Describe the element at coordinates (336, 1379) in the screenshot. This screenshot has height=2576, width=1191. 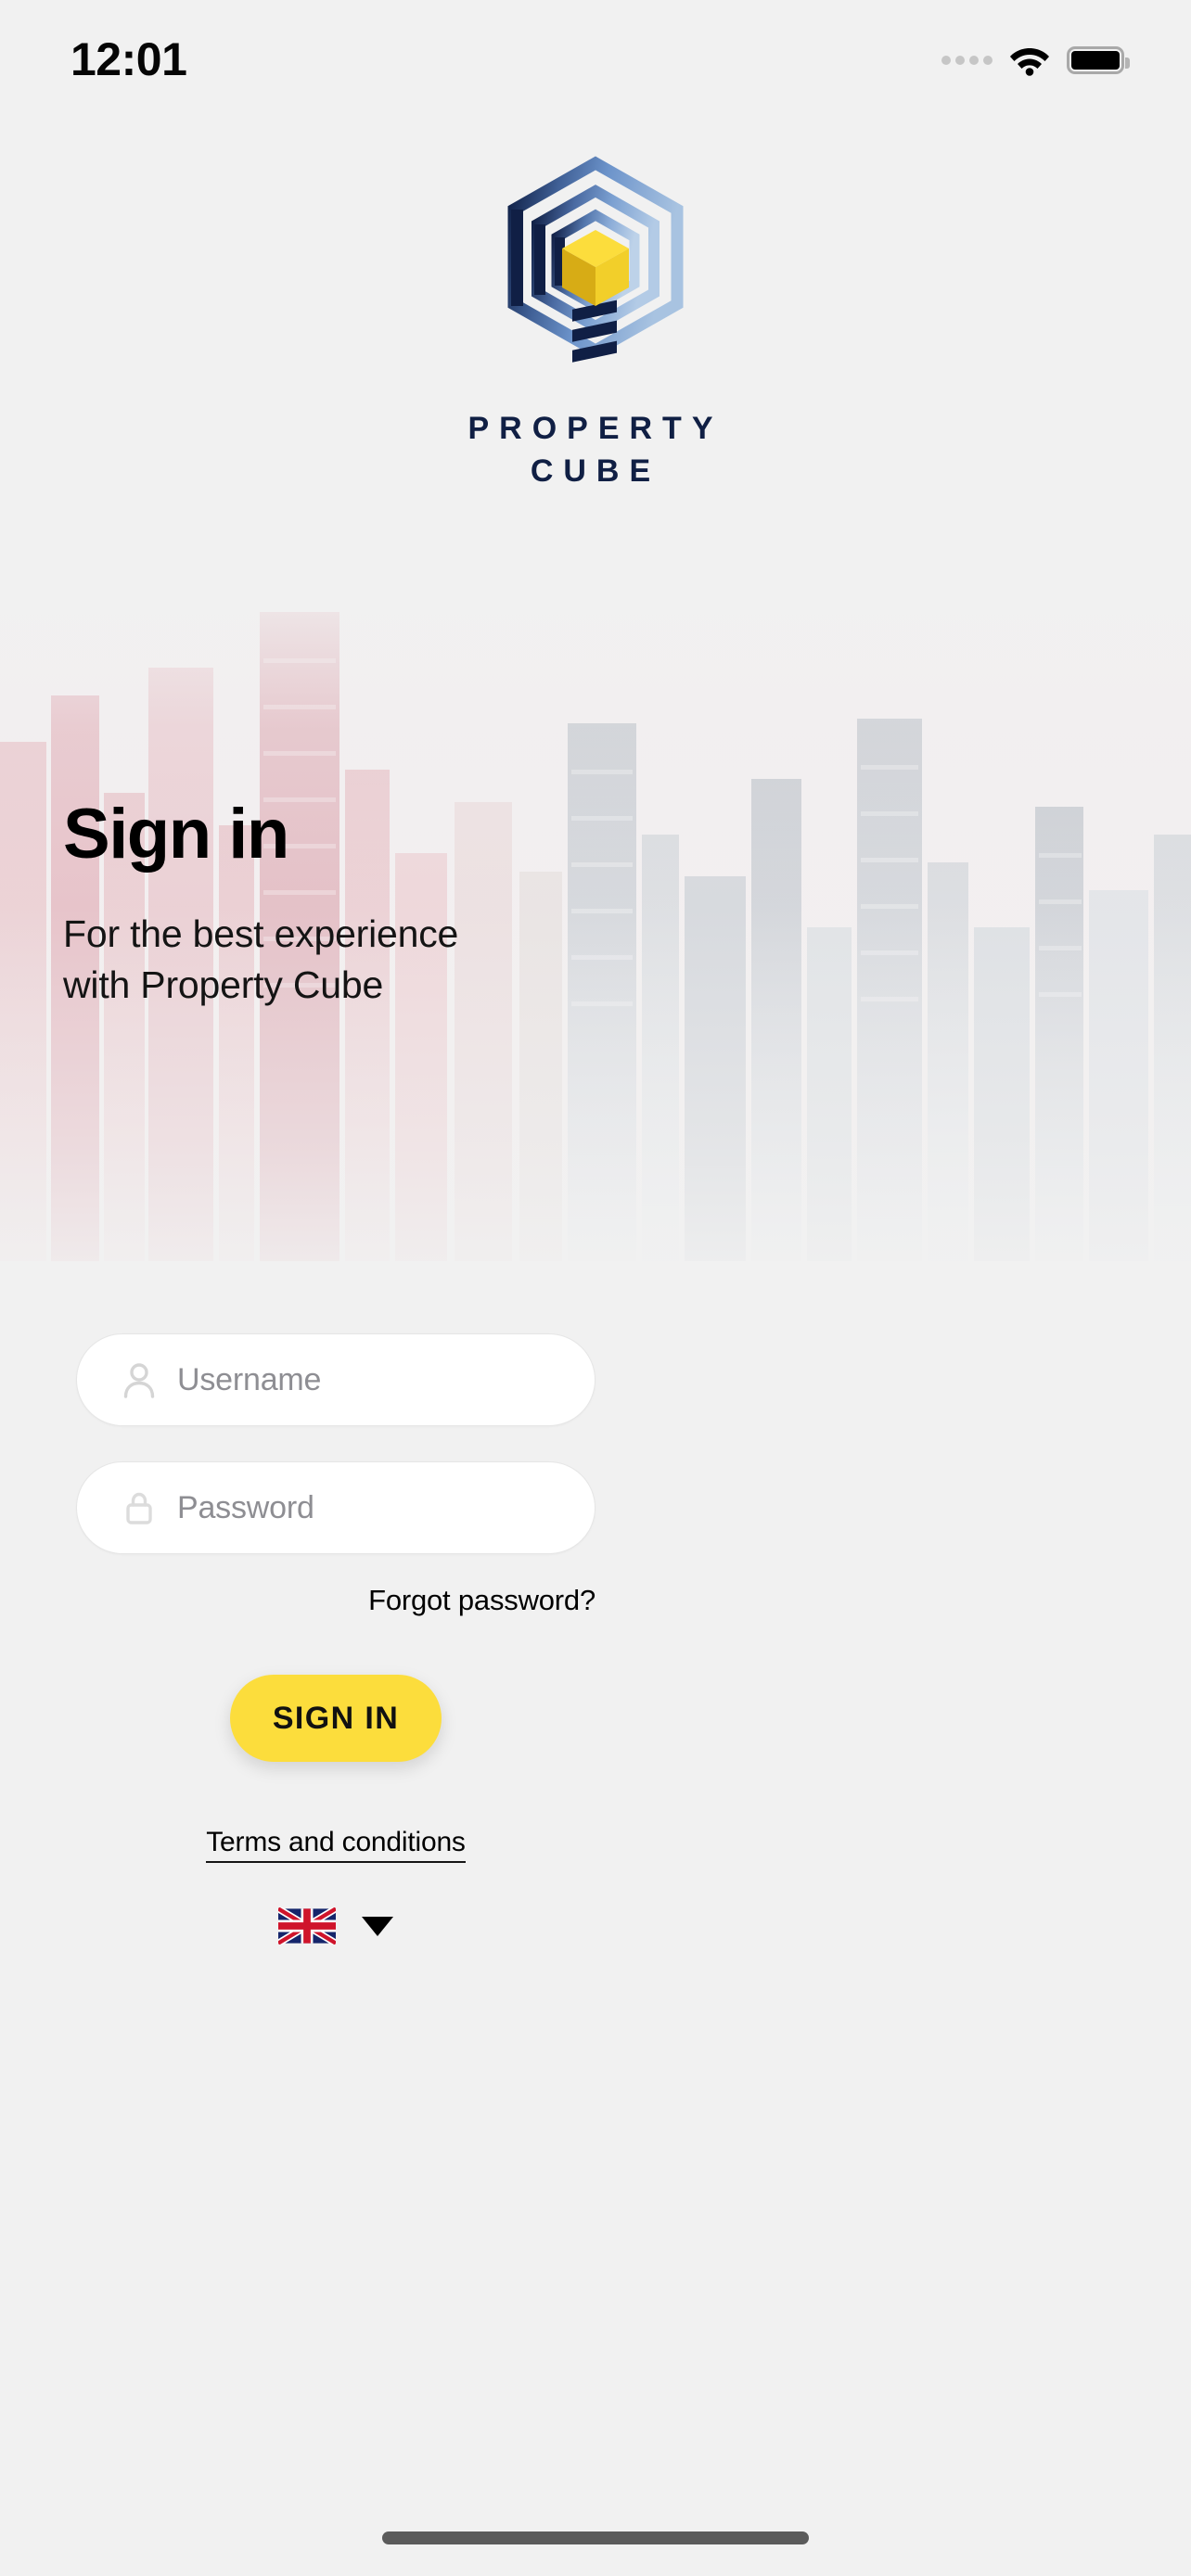
I see `username-input: Username` at that location.